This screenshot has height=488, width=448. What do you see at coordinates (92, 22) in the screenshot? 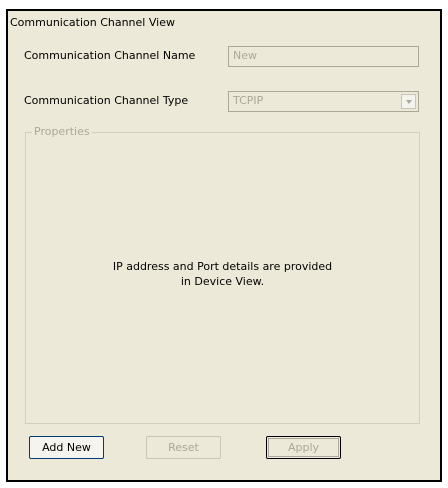
I see `panel-title: Communication Channel View` at bounding box center [92, 22].